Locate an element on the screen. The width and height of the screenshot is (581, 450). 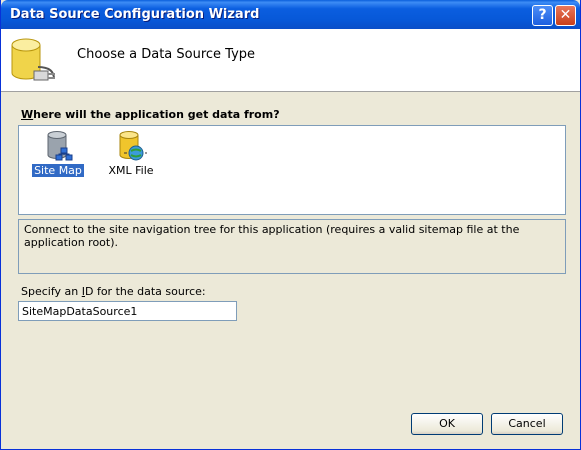
list-item-xml-file: XML File is located at coordinates (131, 153).